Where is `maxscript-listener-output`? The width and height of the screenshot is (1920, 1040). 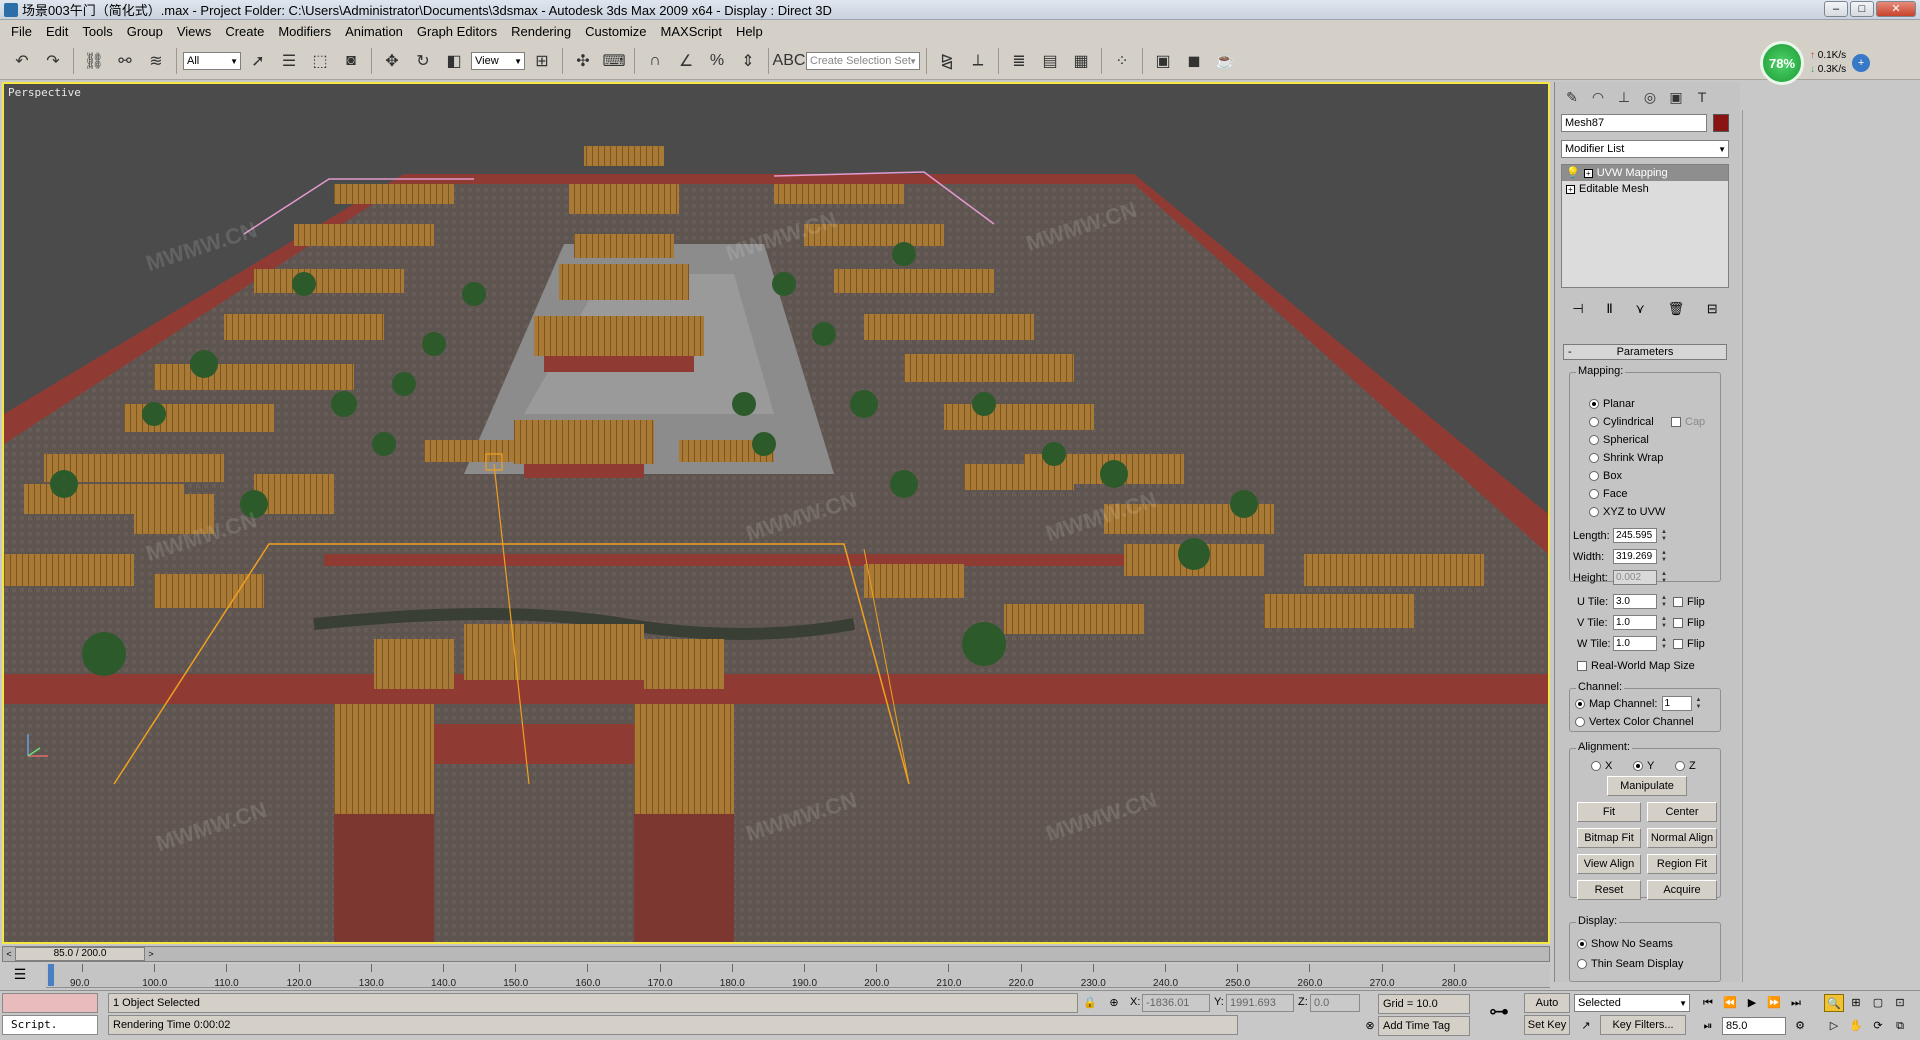
maxscript-listener-output is located at coordinates (50, 1003).